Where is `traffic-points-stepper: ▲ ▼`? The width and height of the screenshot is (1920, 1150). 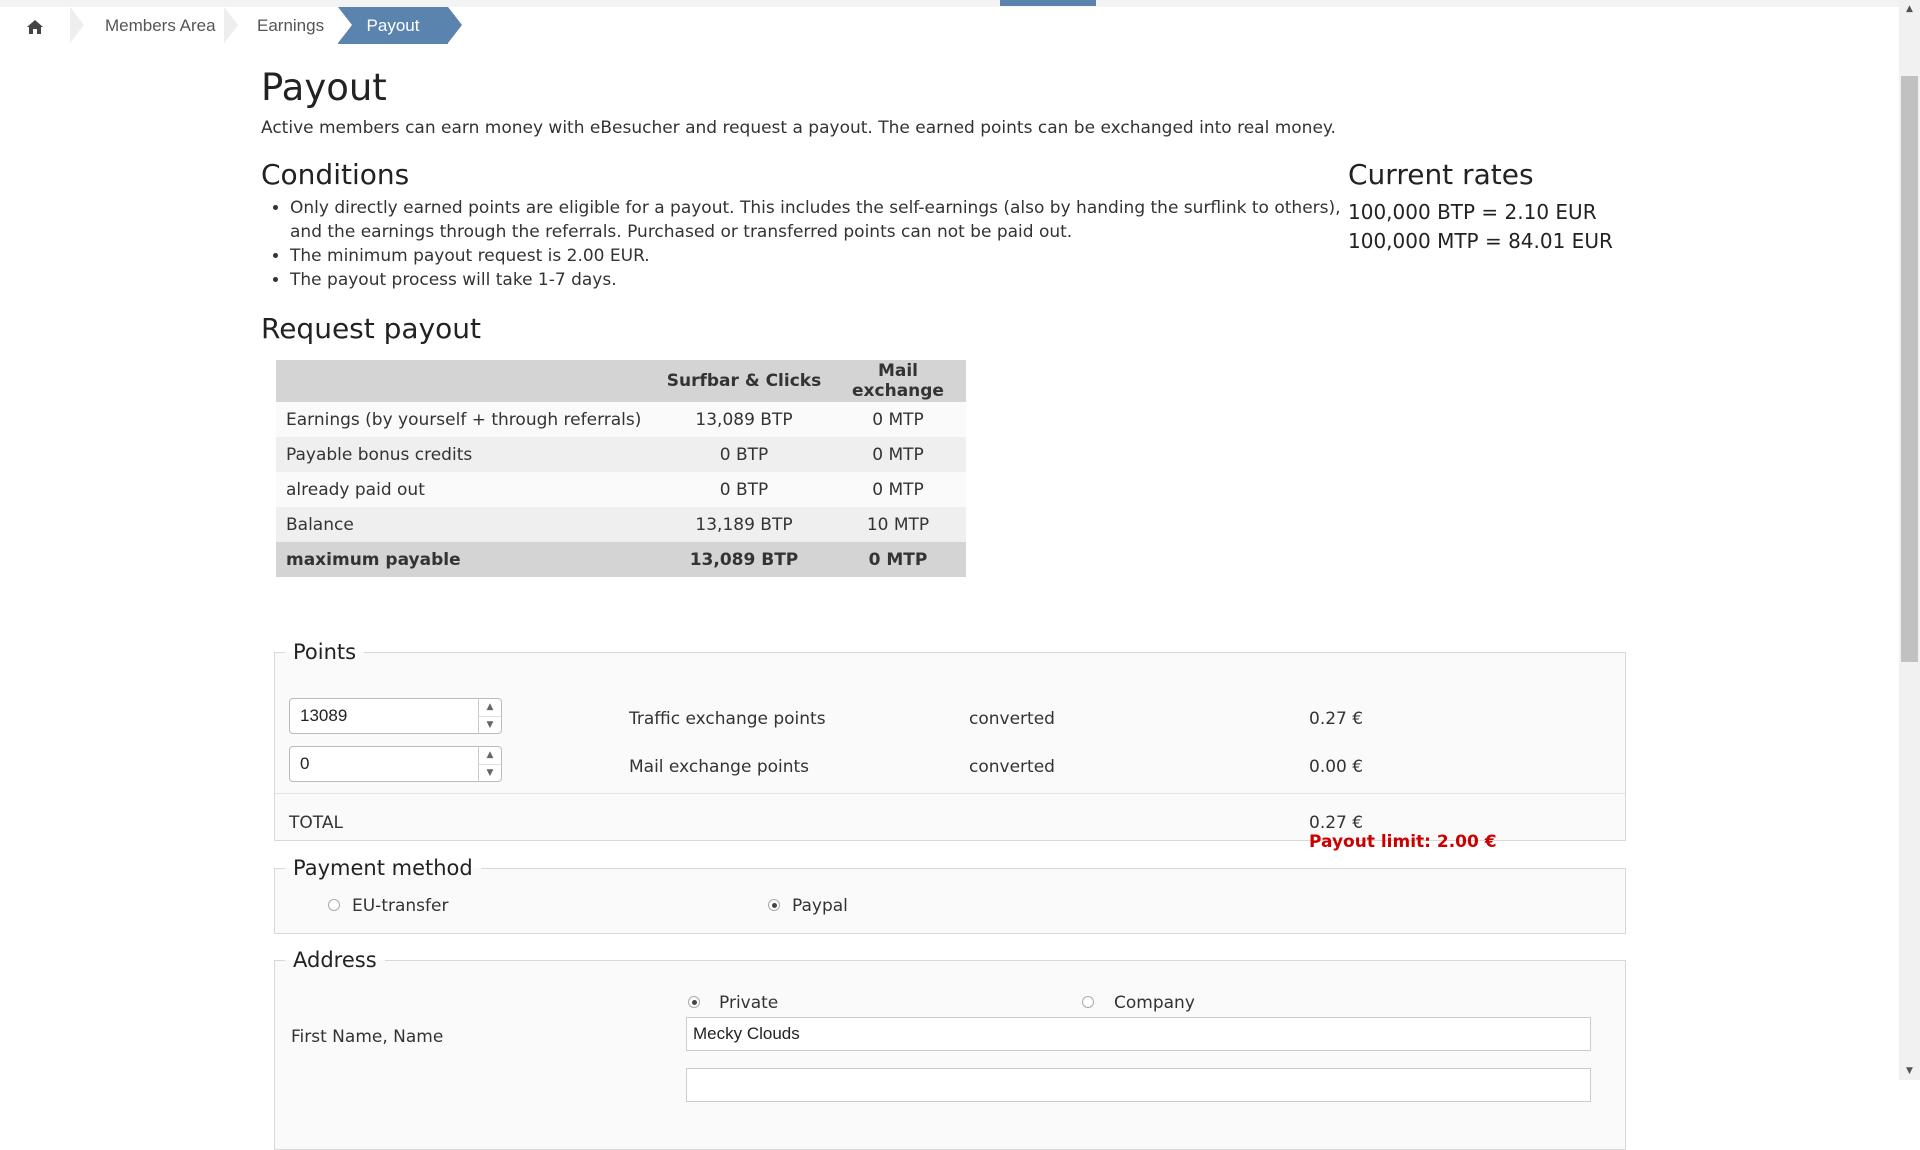 traffic-points-stepper: ▲ ▼ is located at coordinates (395, 716).